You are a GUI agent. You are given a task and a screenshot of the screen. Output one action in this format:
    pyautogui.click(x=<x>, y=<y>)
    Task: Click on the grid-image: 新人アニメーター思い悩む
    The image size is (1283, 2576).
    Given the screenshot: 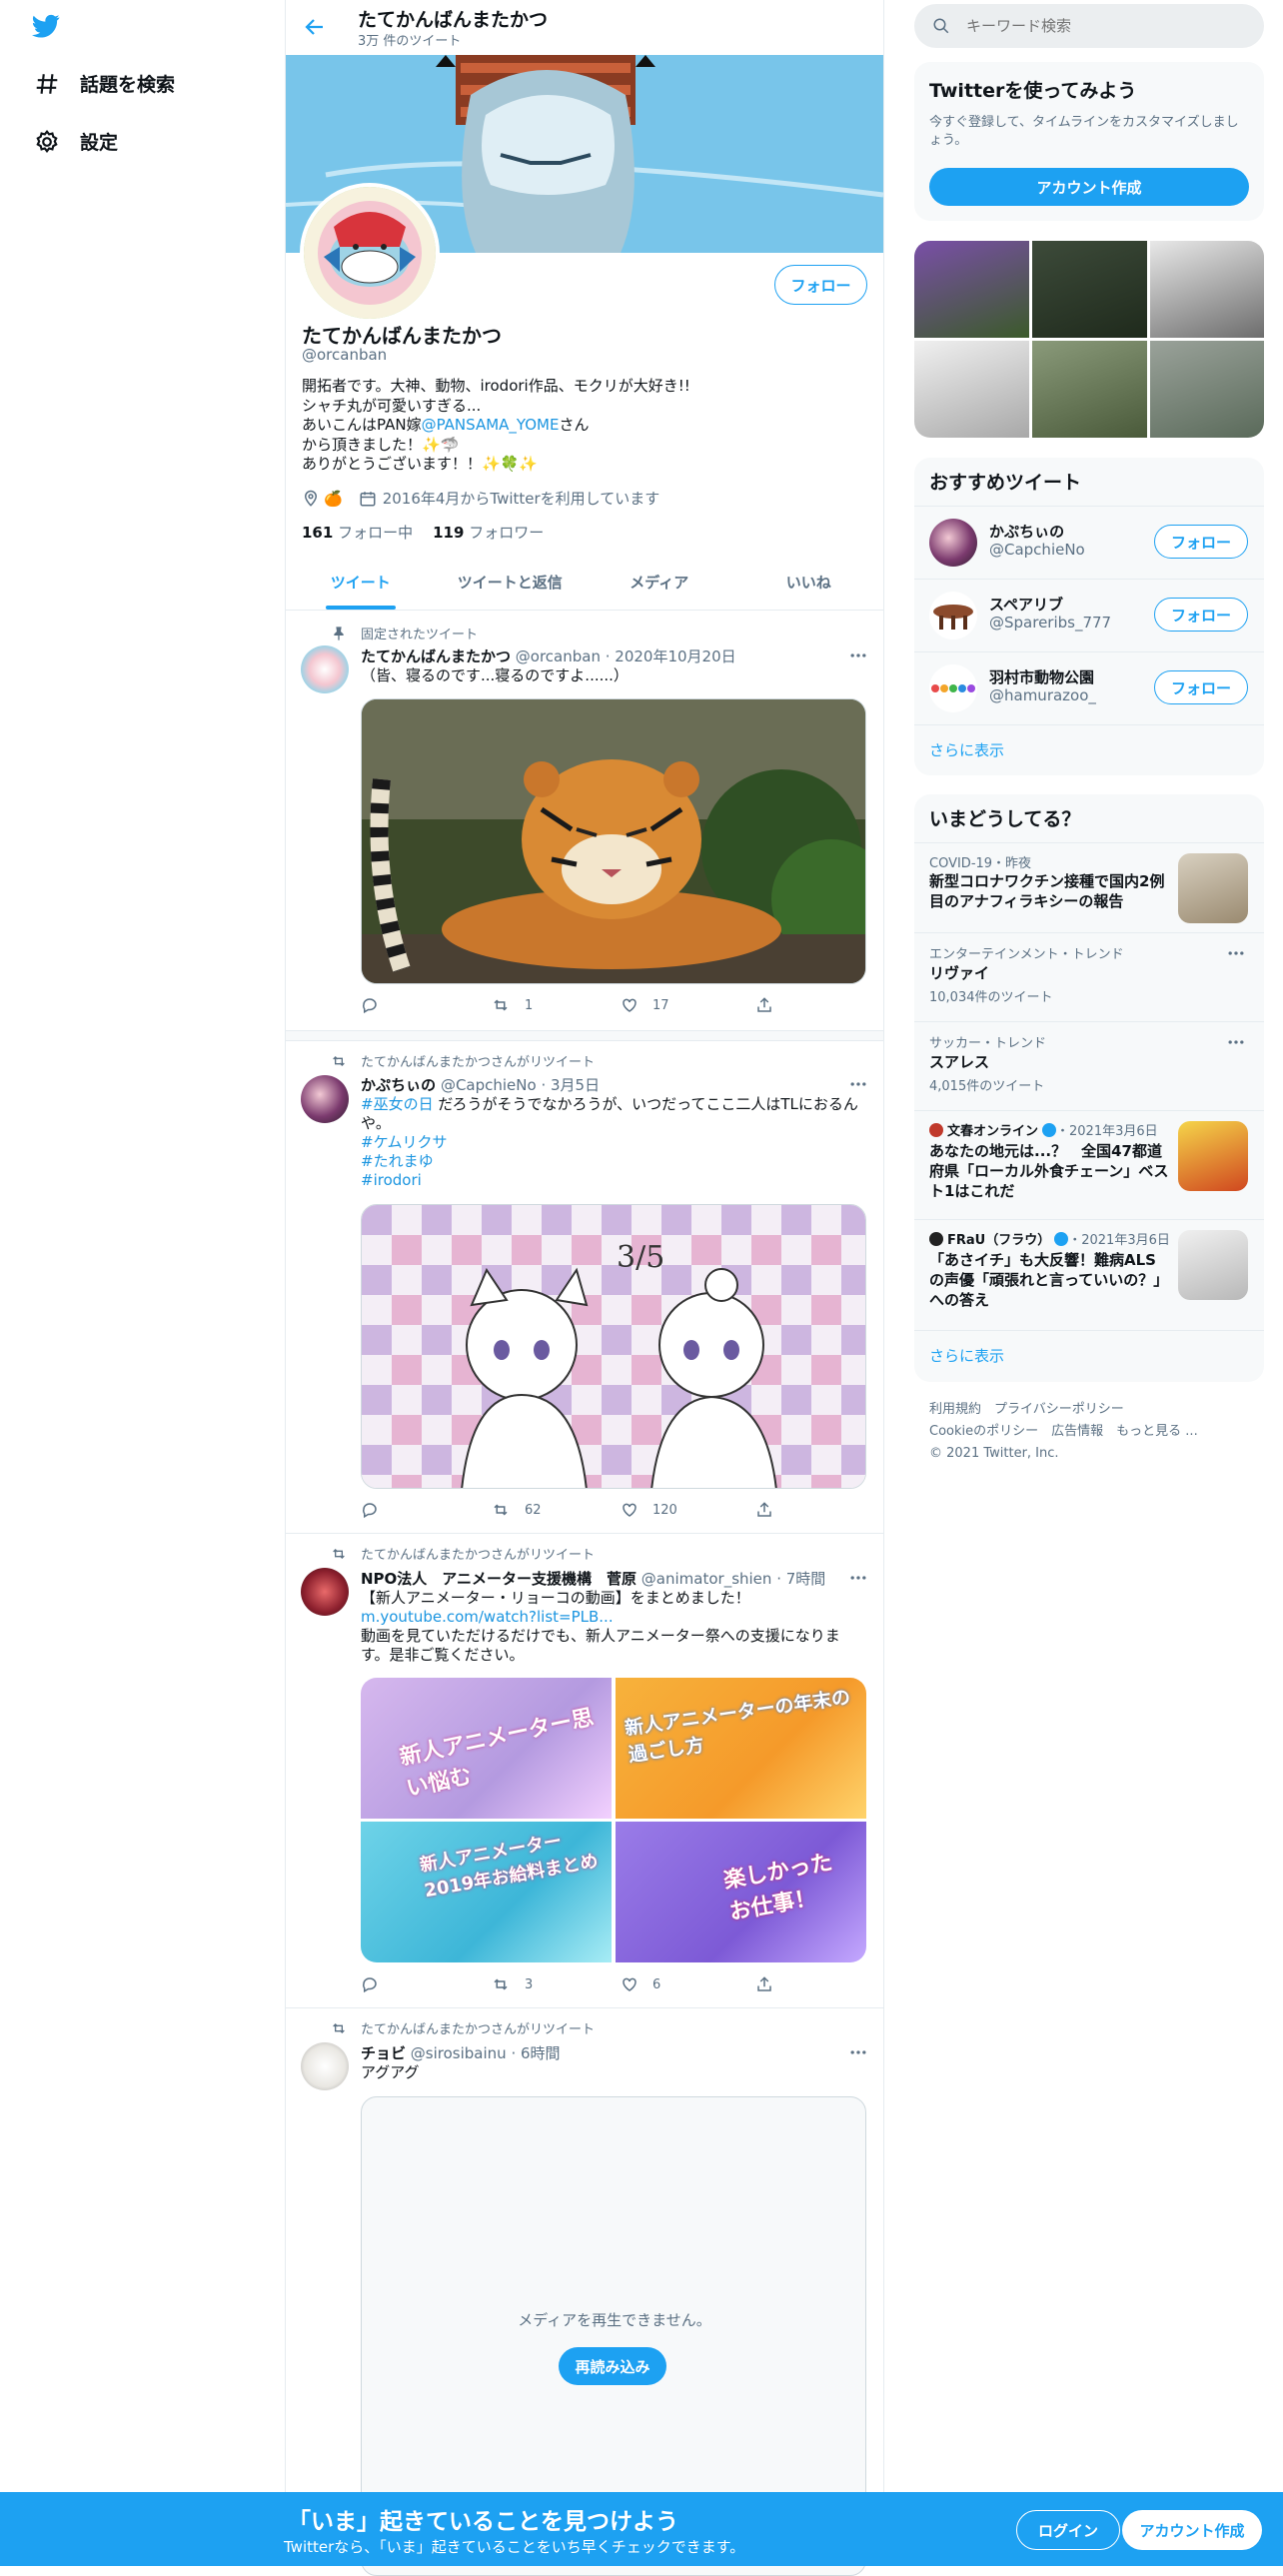 What is the action you would take?
    pyautogui.click(x=486, y=1748)
    